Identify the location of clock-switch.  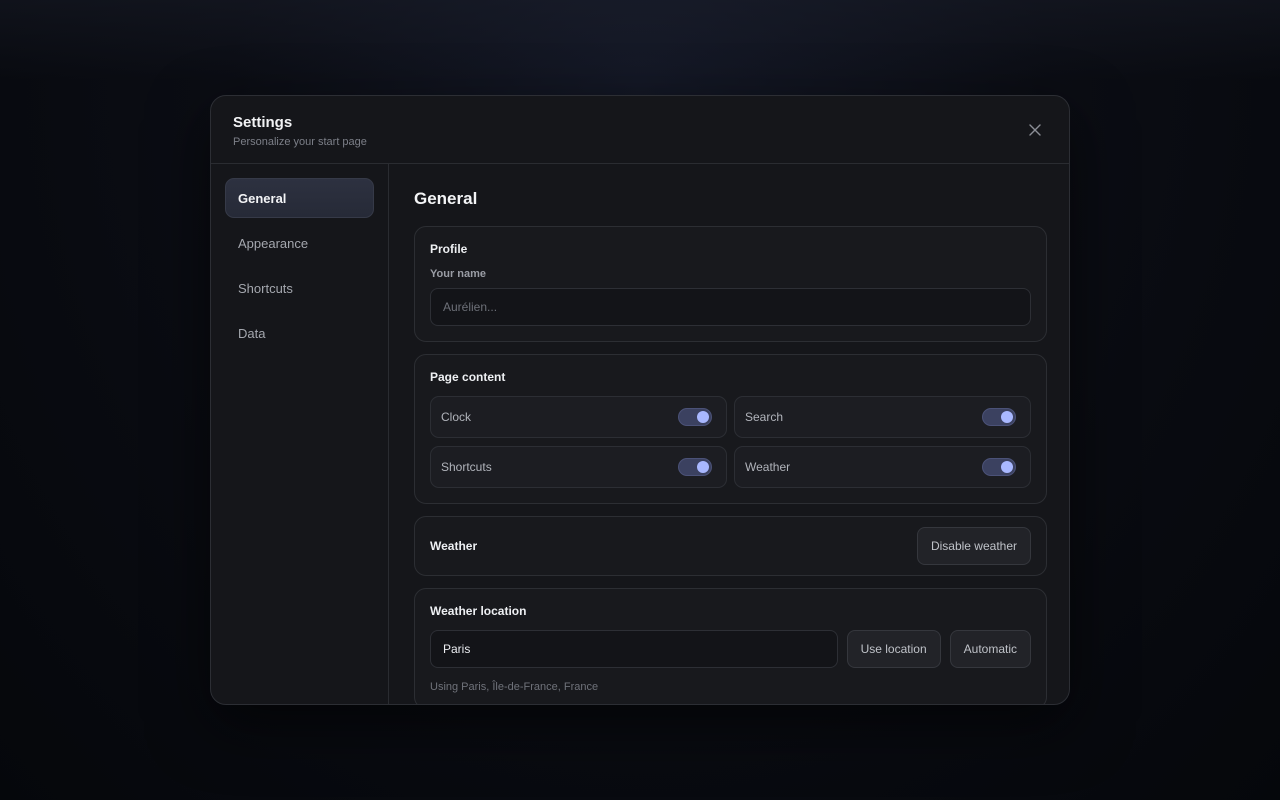
(695, 417).